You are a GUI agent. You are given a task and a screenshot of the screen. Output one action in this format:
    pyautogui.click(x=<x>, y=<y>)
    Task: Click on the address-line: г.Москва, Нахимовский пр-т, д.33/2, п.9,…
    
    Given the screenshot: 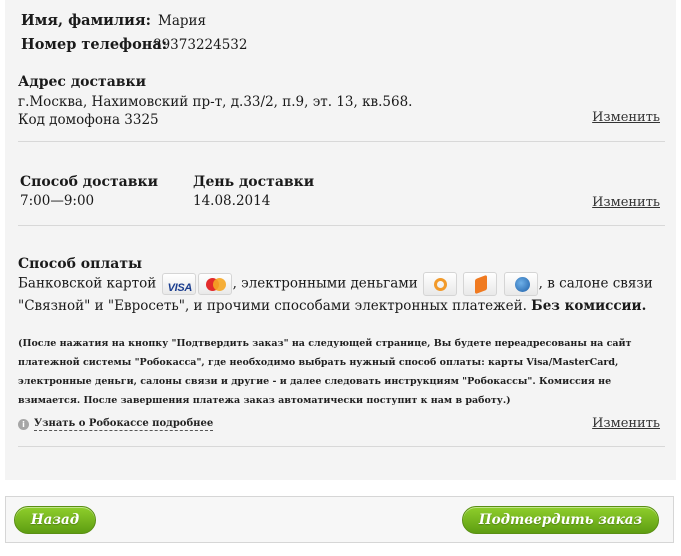 What is the action you would take?
    pyautogui.click(x=215, y=102)
    